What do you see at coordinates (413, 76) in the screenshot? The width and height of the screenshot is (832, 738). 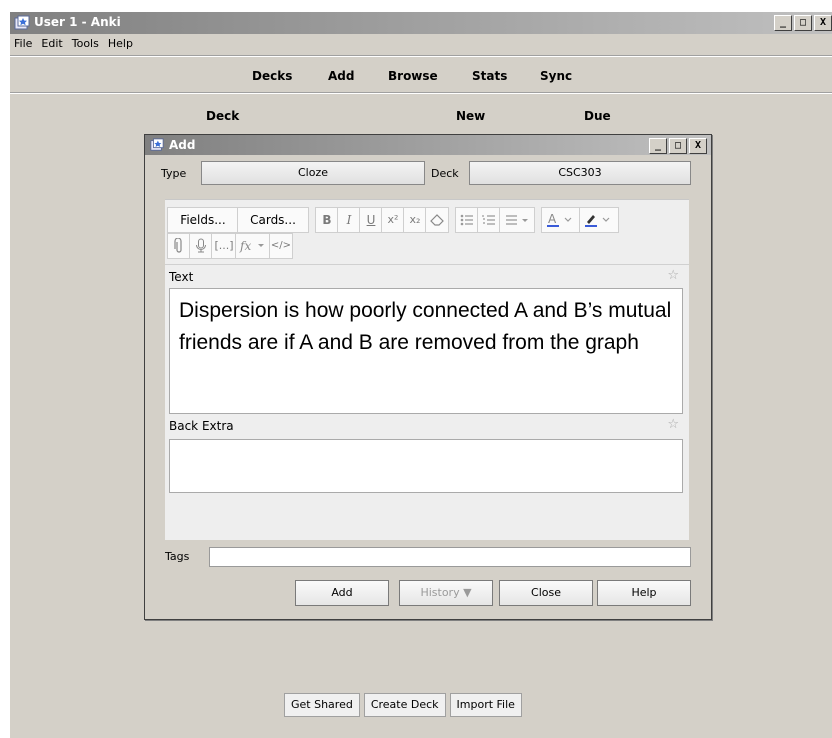 I see `toolbar-browse-link: Browse` at bounding box center [413, 76].